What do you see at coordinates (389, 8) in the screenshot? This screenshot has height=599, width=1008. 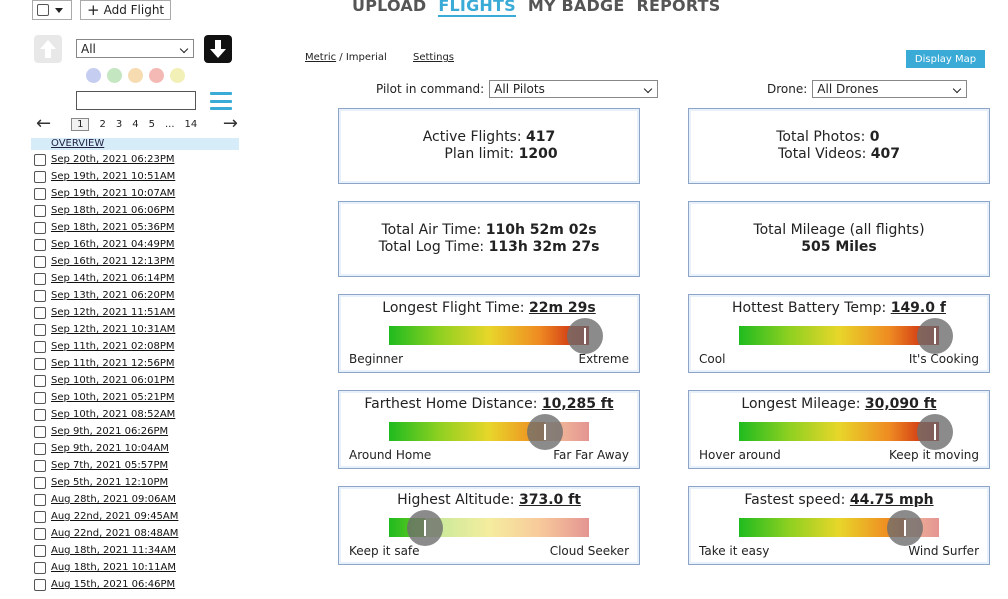 I see `tab-upload: UPLOAD` at bounding box center [389, 8].